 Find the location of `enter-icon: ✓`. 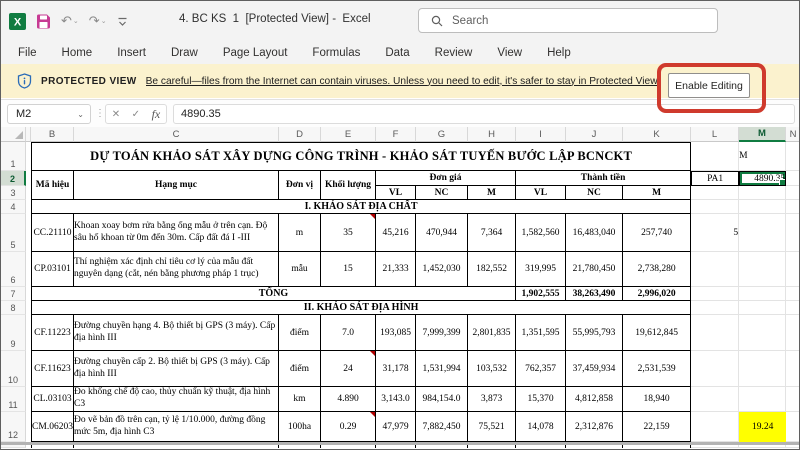

enter-icon: ✓ is located at coordinates (136, 114).